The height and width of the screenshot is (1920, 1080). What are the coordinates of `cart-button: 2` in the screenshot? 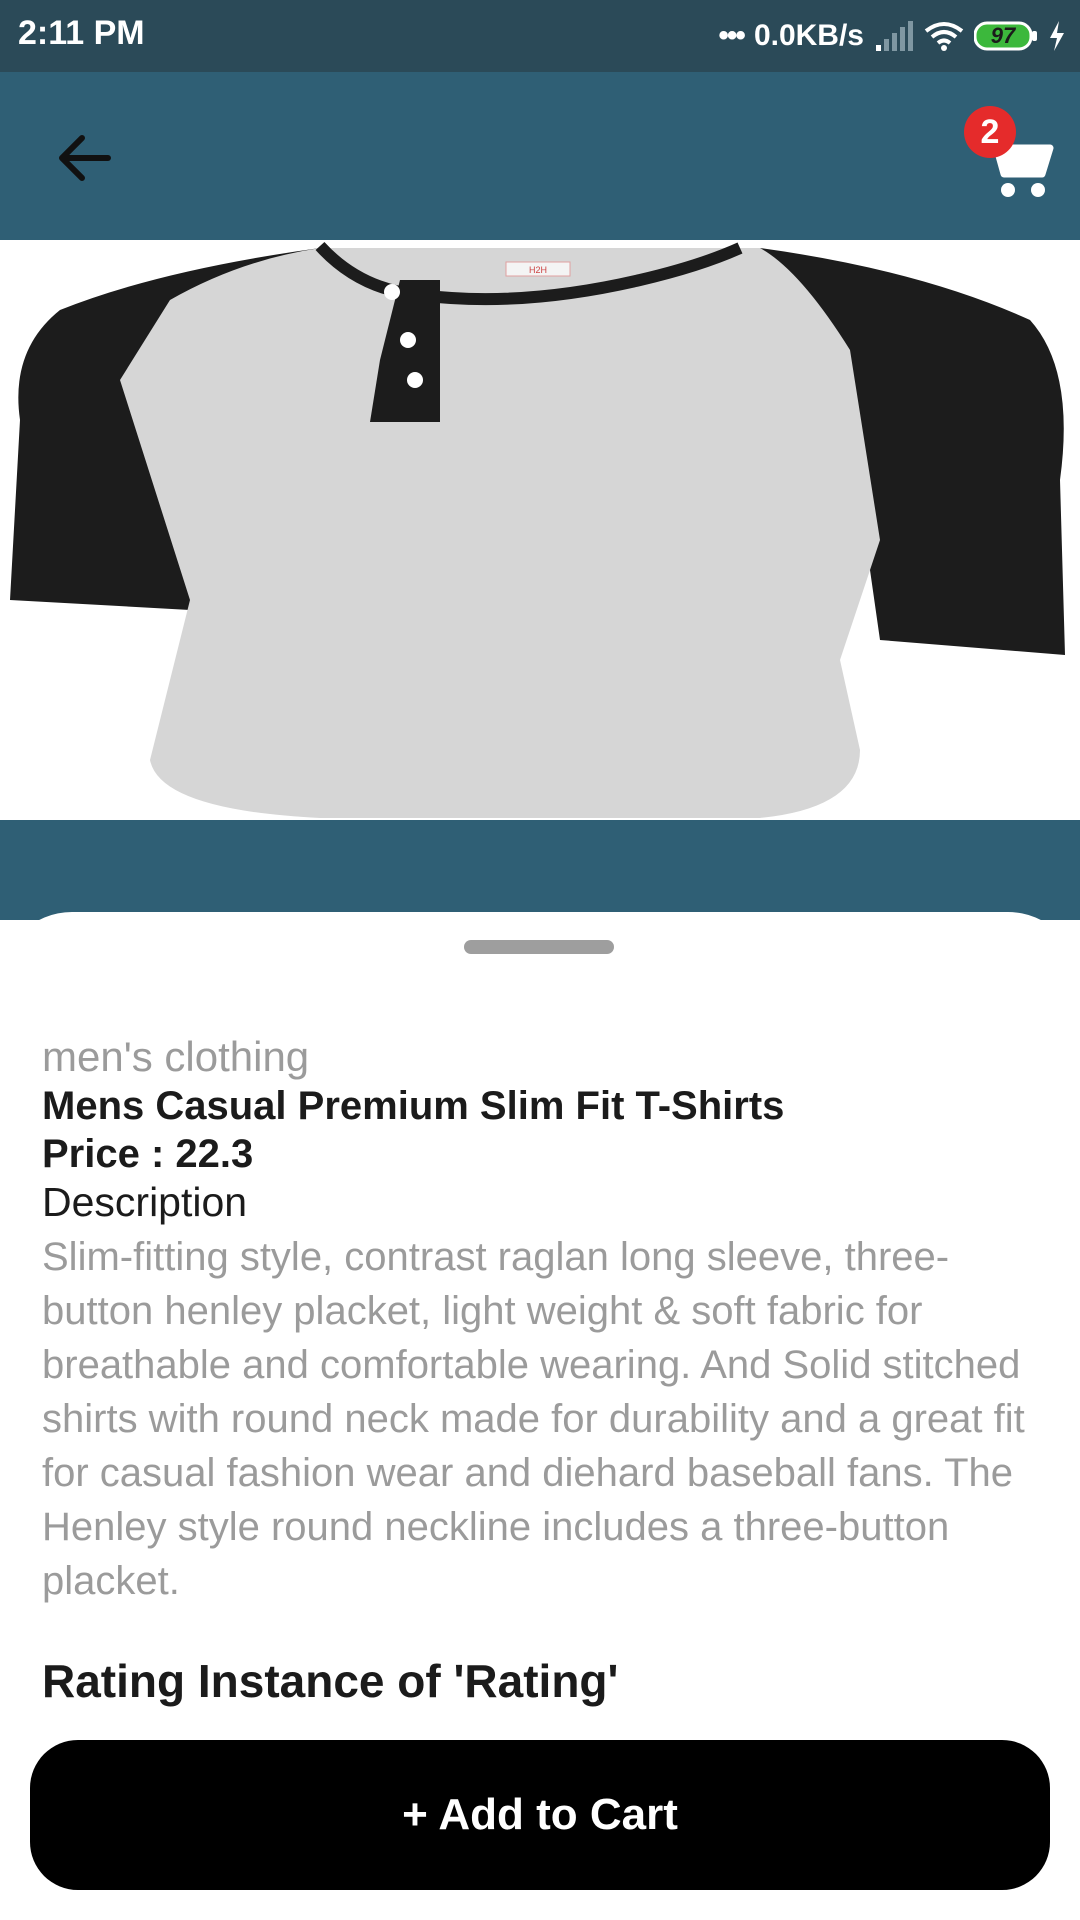 It's located at (1011, 152).